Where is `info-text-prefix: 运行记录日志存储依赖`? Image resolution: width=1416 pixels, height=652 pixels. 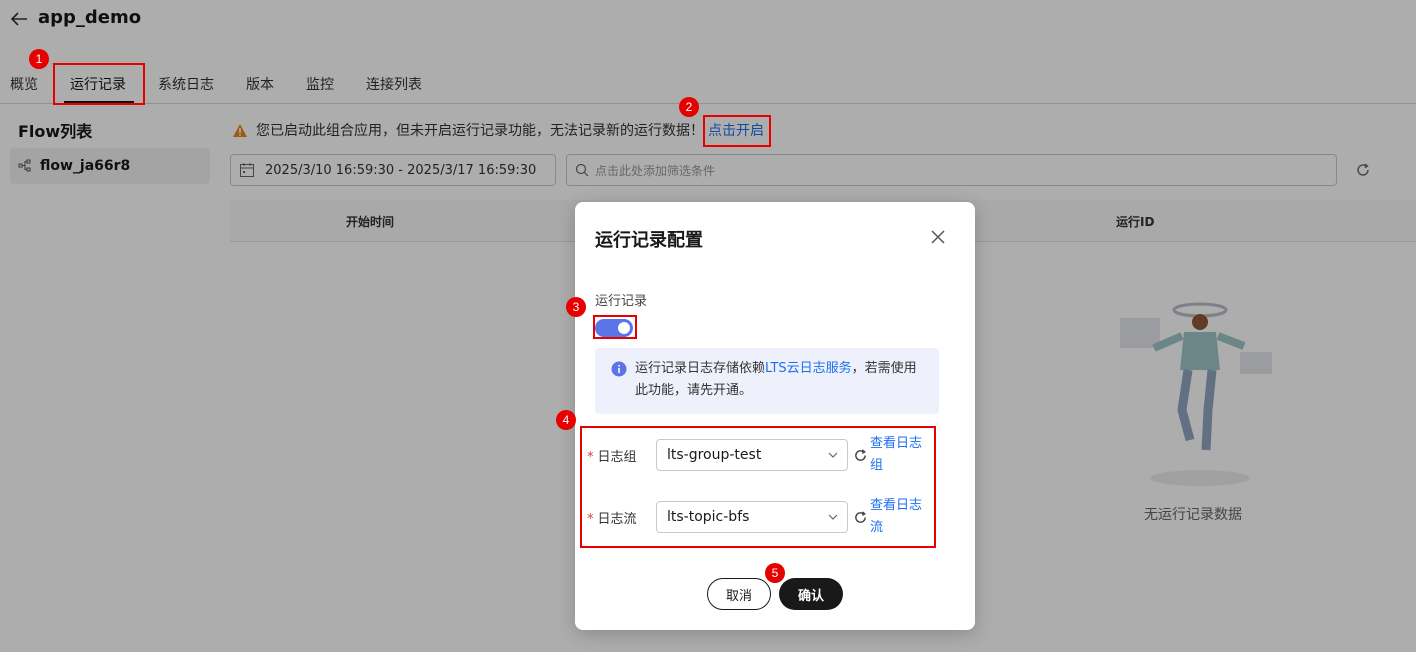 info-text-prefix: 运行记录日志存储依赖 is located at coordinates (700, 368).